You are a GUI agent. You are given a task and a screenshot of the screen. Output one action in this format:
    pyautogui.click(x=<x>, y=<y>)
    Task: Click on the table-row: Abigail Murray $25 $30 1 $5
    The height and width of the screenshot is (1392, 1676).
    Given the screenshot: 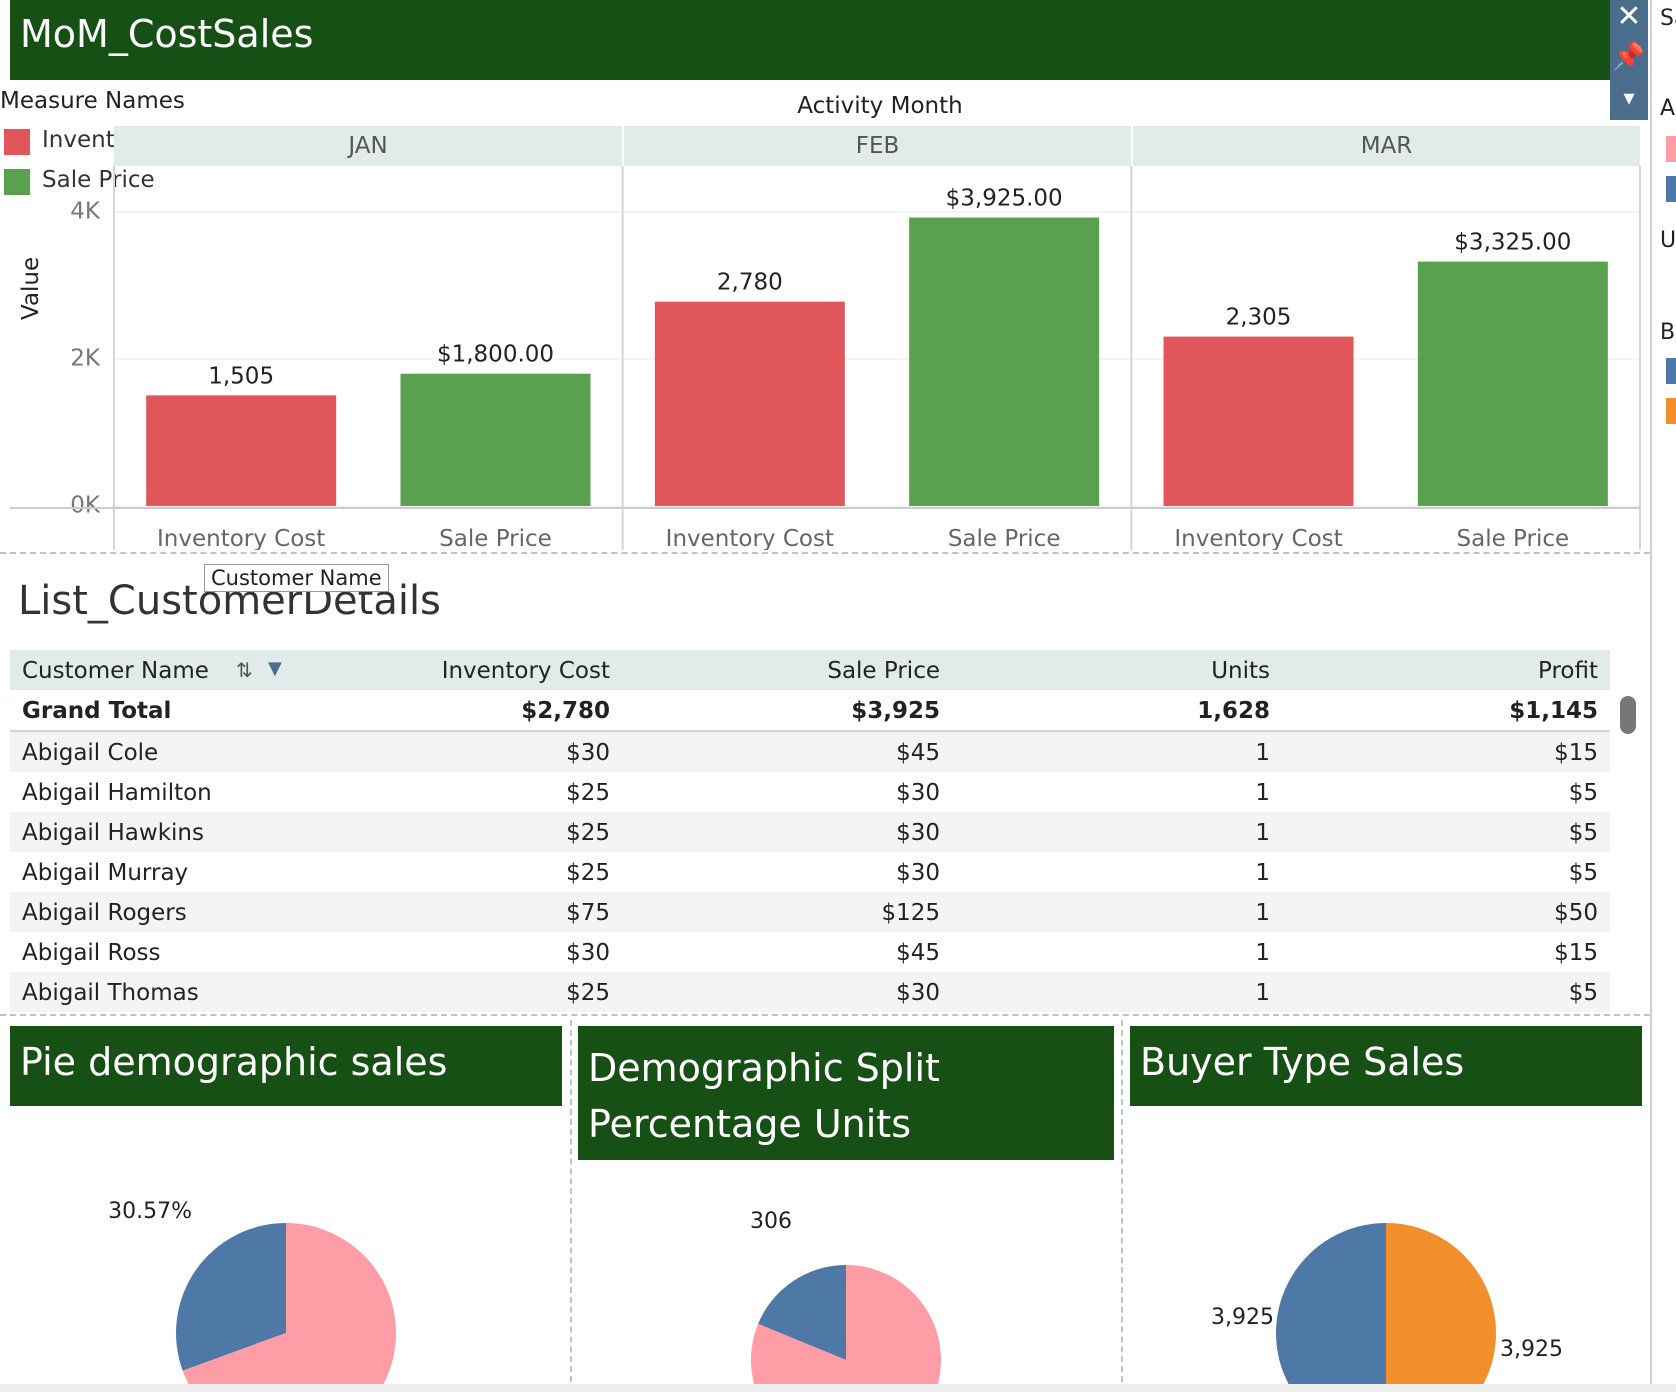 What is the action you would take?
    pyautogui.click(x=810, y=872)
    